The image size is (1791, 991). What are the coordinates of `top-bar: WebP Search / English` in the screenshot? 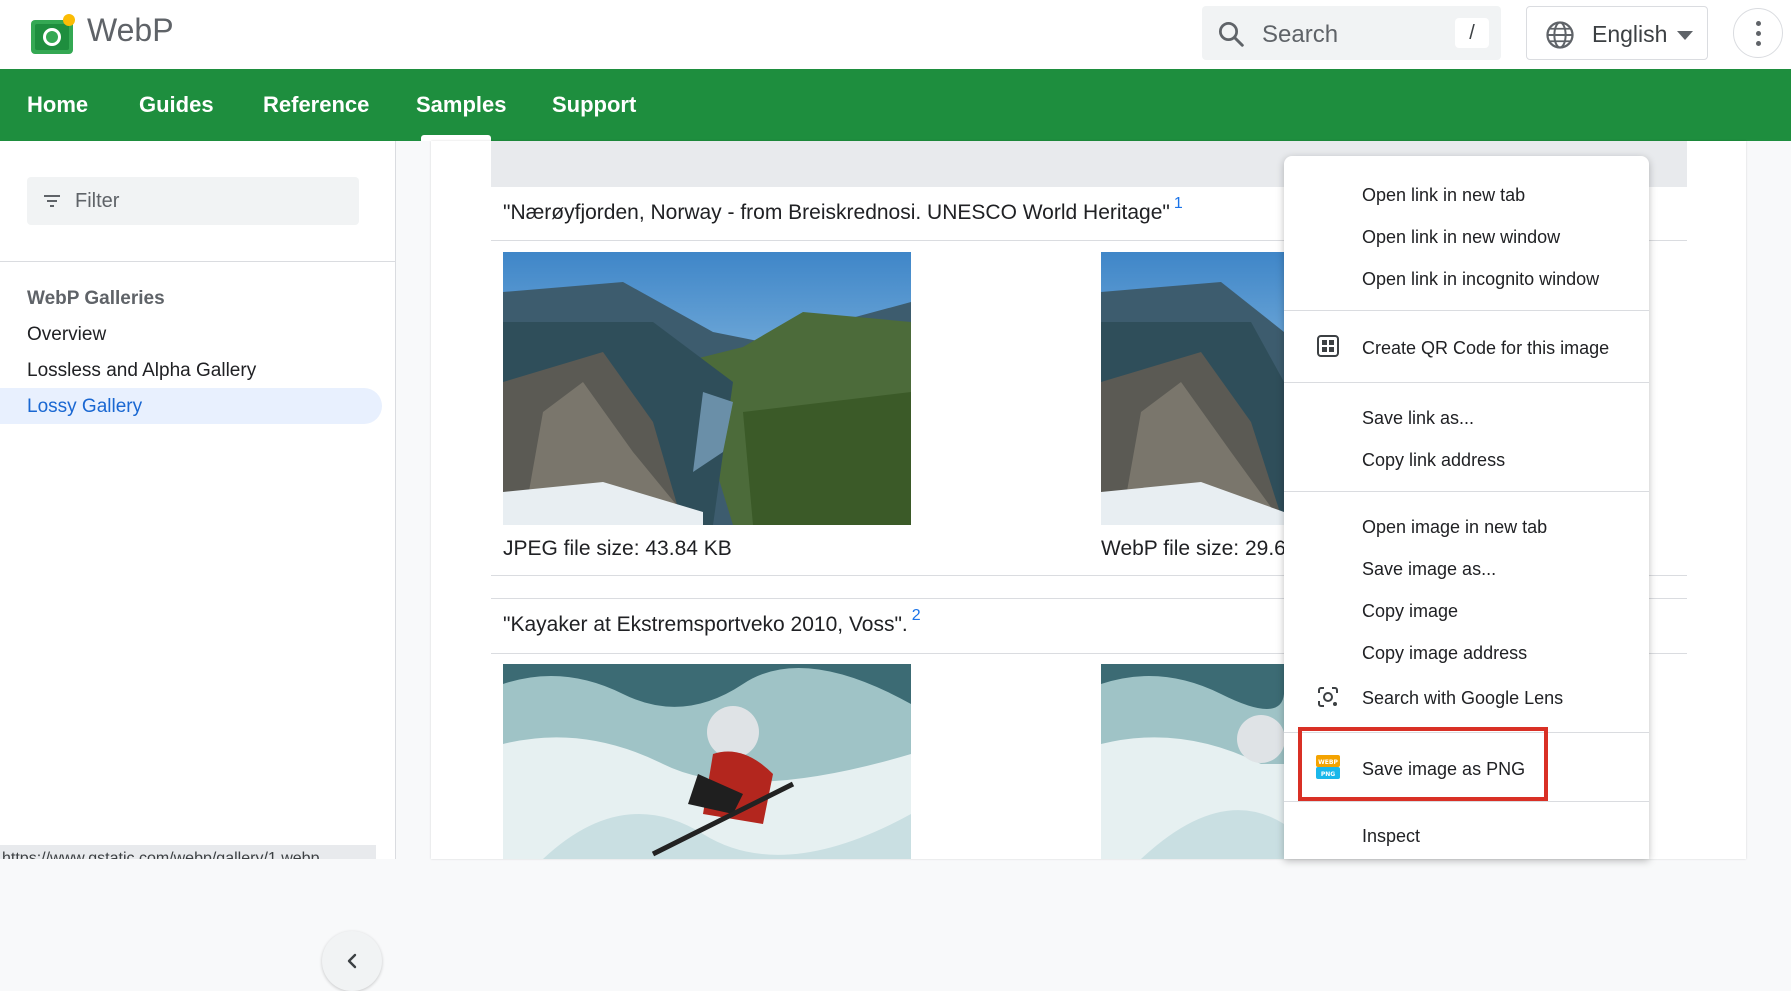 It's located at (895, 34).